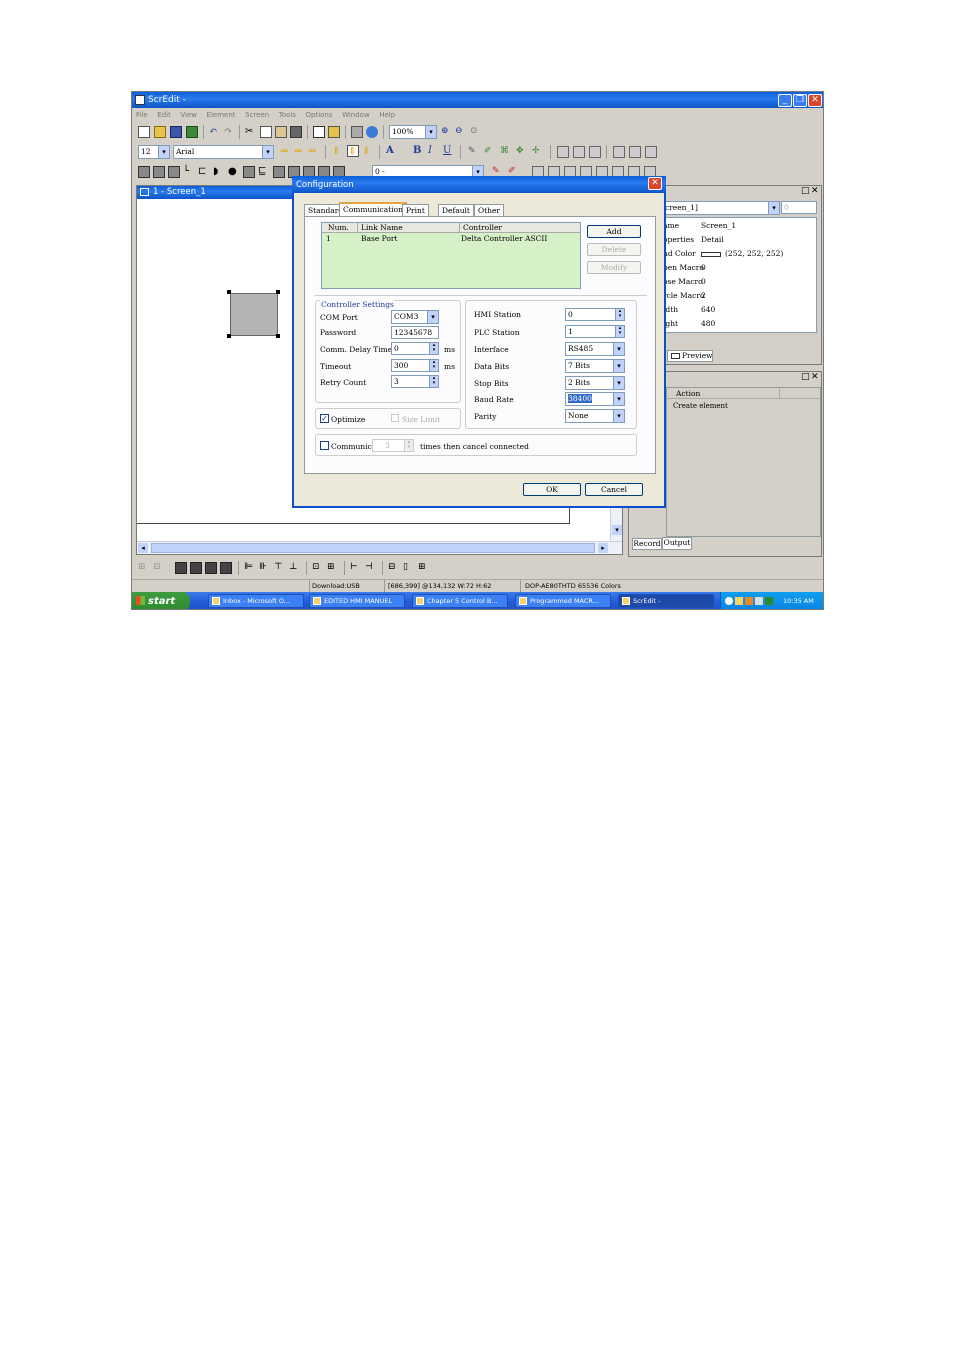 Image resolution: width=954 pixels, height=1350 pixels. Describe the element at coordinates (226, 568) in the screenshot. I see `send-backward-icon` at that location.